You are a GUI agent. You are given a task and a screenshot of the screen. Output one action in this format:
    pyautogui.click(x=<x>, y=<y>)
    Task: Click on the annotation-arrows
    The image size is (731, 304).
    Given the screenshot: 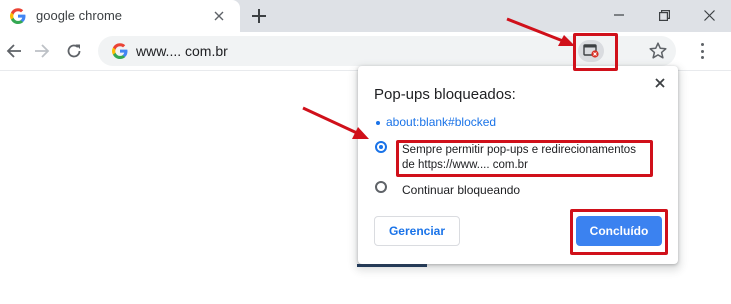 What is the action you would take?
    pyautogui.click(x=438, y=78)
    